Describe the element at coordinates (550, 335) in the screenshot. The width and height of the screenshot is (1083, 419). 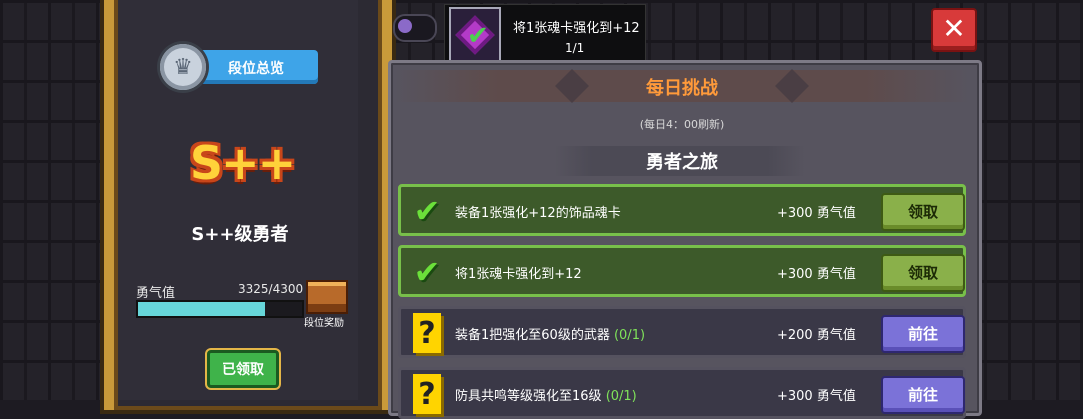
I see `task-text: 装备1把强化至60级的武器 (0/1)` at that location.